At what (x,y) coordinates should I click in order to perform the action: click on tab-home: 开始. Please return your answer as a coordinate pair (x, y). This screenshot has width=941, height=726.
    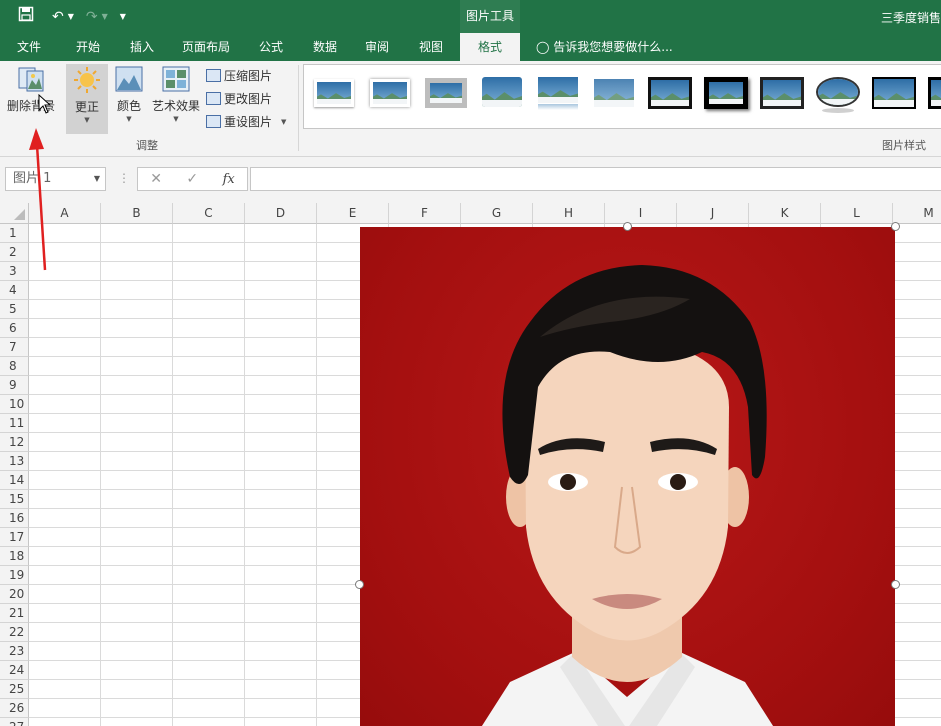
    Looking at the image, I should click on (88, 47).